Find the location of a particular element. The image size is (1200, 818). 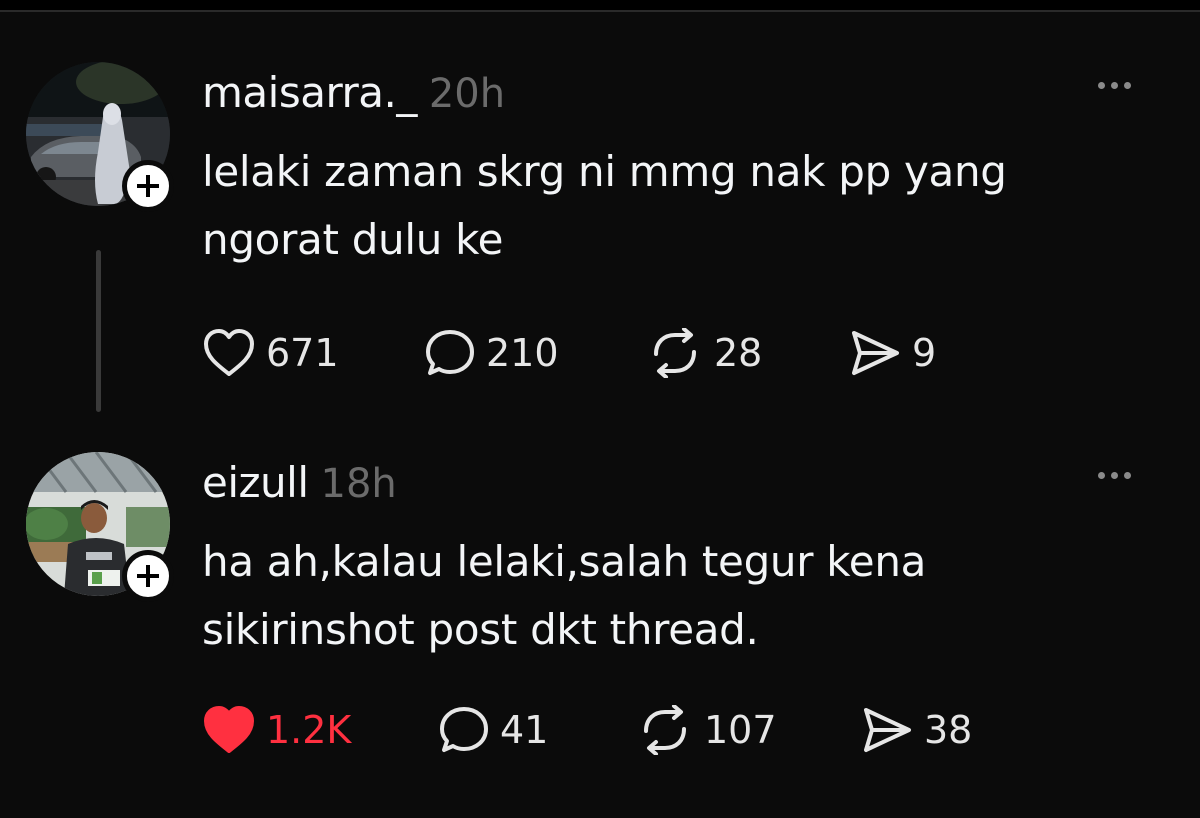

post-header: maisarra._ 20h is located at coordinates (353, 92).